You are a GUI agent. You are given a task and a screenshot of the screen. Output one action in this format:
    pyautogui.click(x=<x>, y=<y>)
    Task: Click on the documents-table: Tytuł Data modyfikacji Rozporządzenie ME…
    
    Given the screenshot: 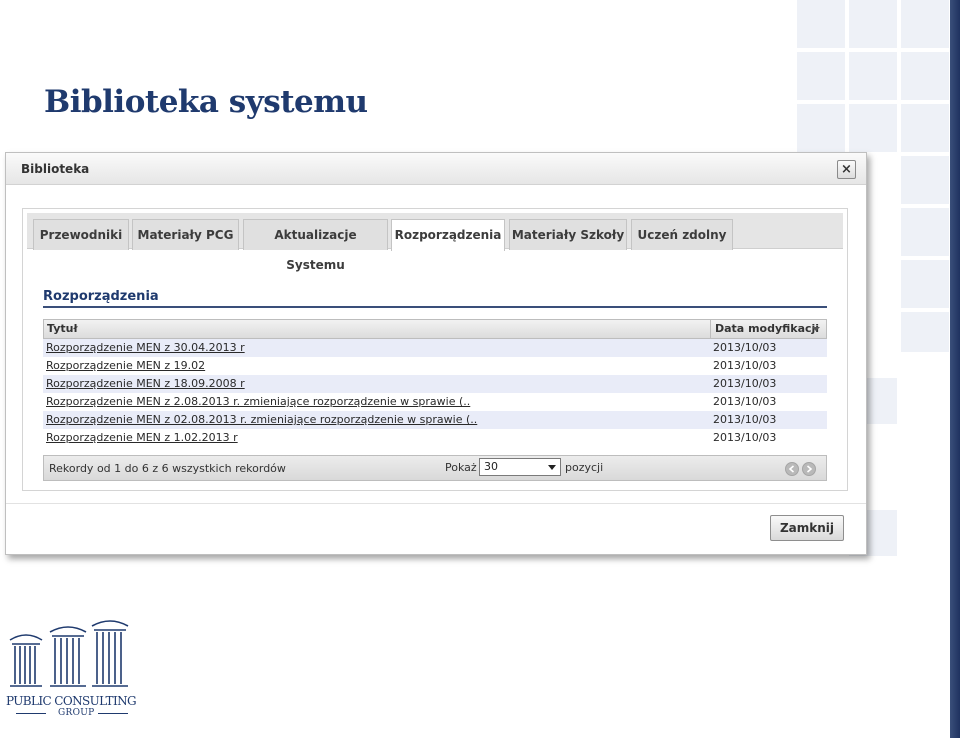 What is the action you would take?
    pyautogui.click(x=435, y=383)
    